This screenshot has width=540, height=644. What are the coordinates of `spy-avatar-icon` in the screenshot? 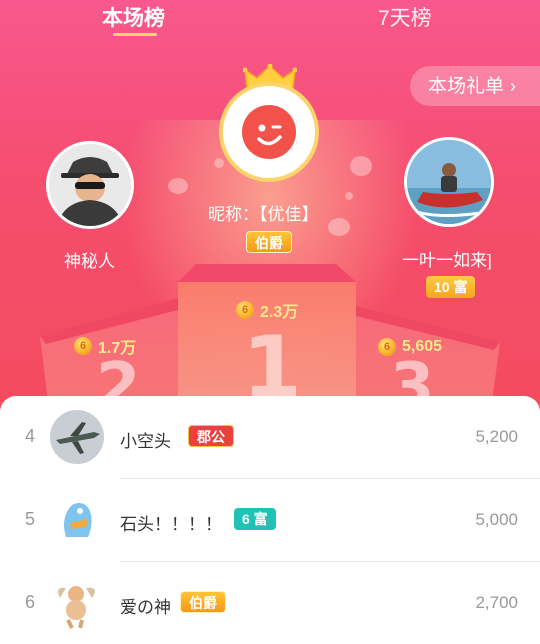 It's located at (90, 185).